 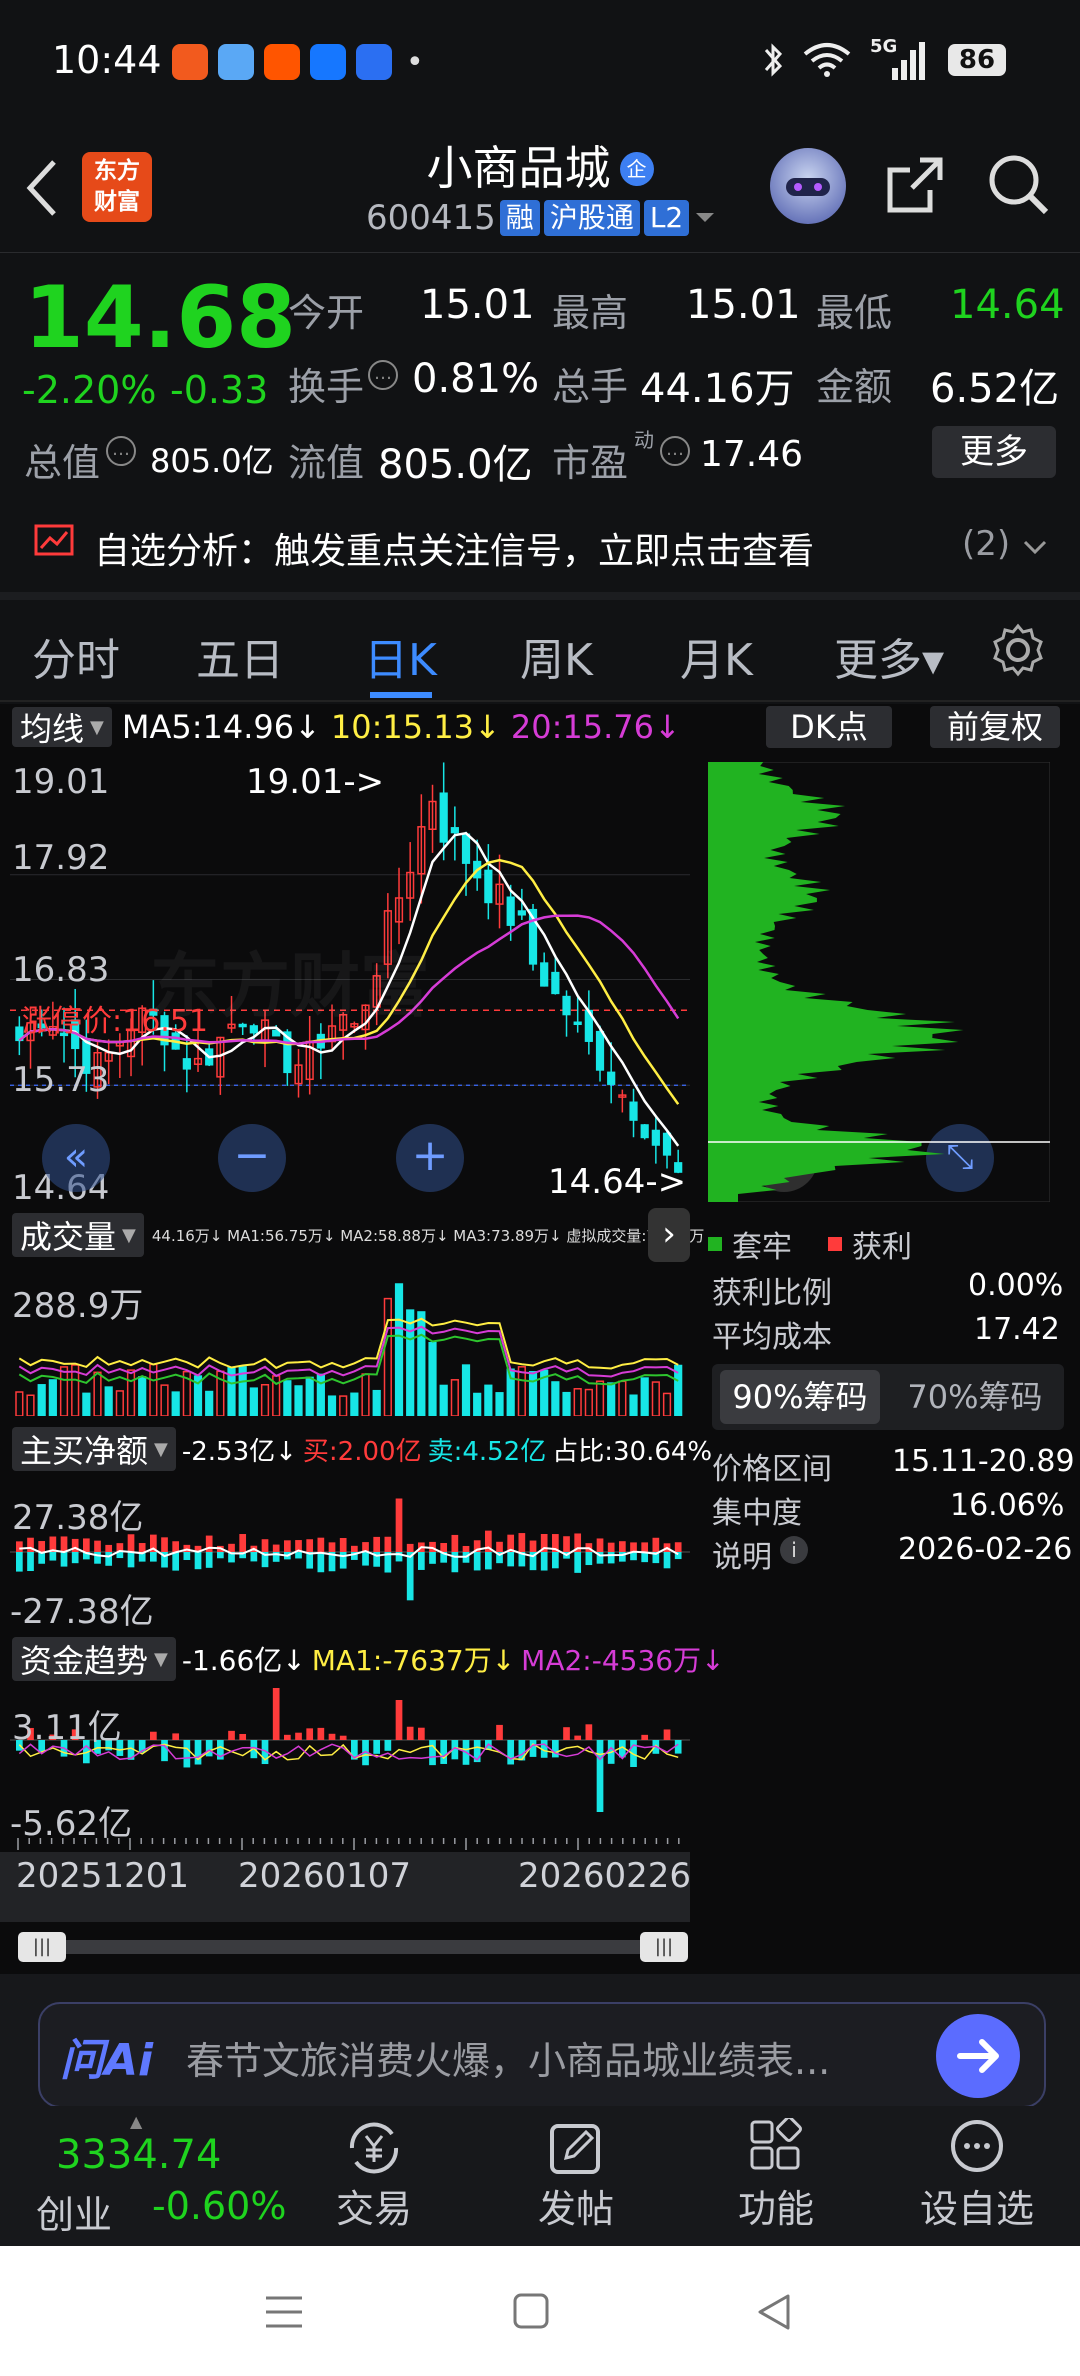 What do you see at coordinates (540, 60) in the screenshot?
I see `status-bar: 10:44 • 5G 86` at bounding box center [540, 60].